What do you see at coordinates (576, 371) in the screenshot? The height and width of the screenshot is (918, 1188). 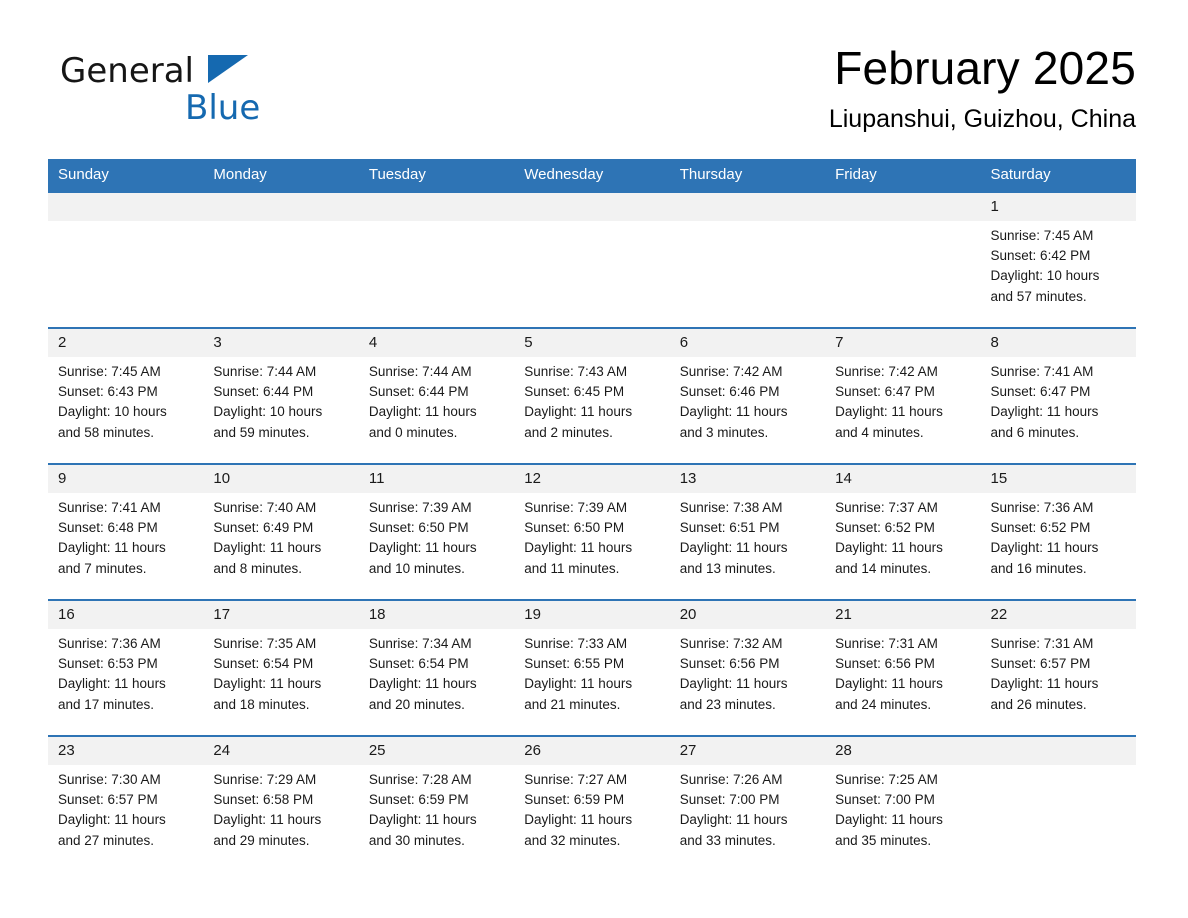 I see `day-detail-line: Sunrise: 7:43 AM` at bounding box center [576, 371].